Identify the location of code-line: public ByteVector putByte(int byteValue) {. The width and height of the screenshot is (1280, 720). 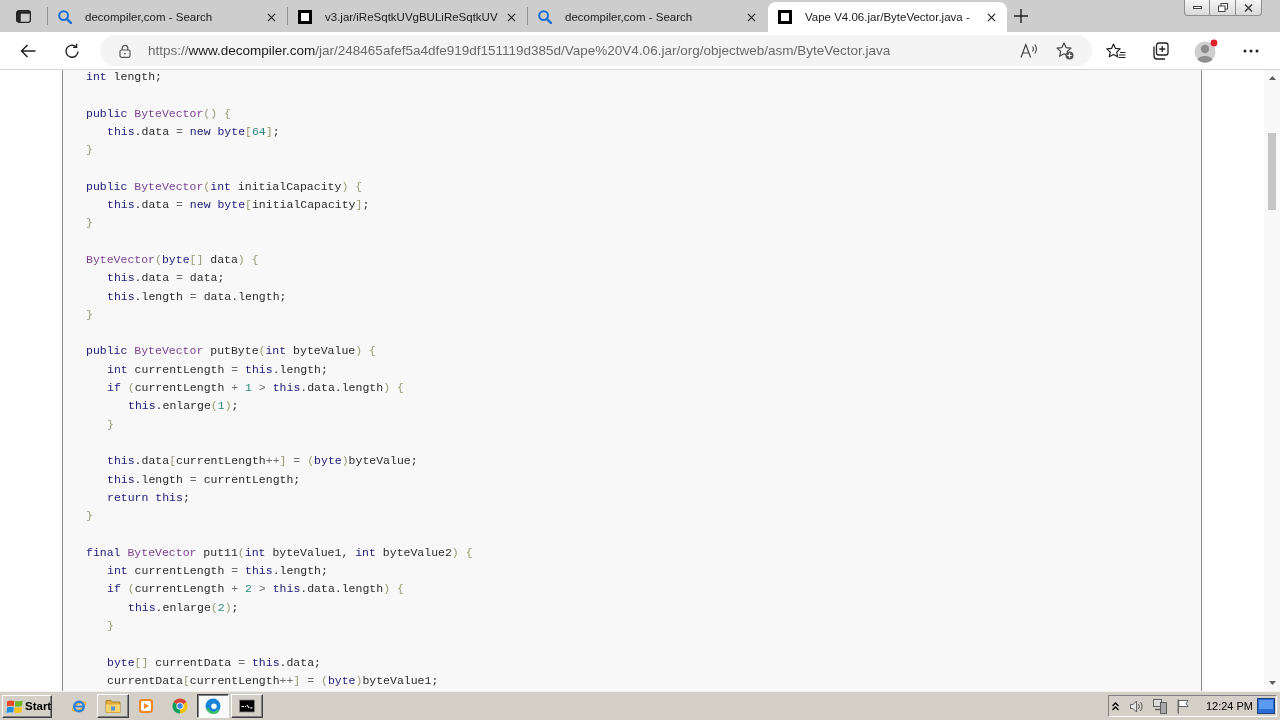
(231, 351).